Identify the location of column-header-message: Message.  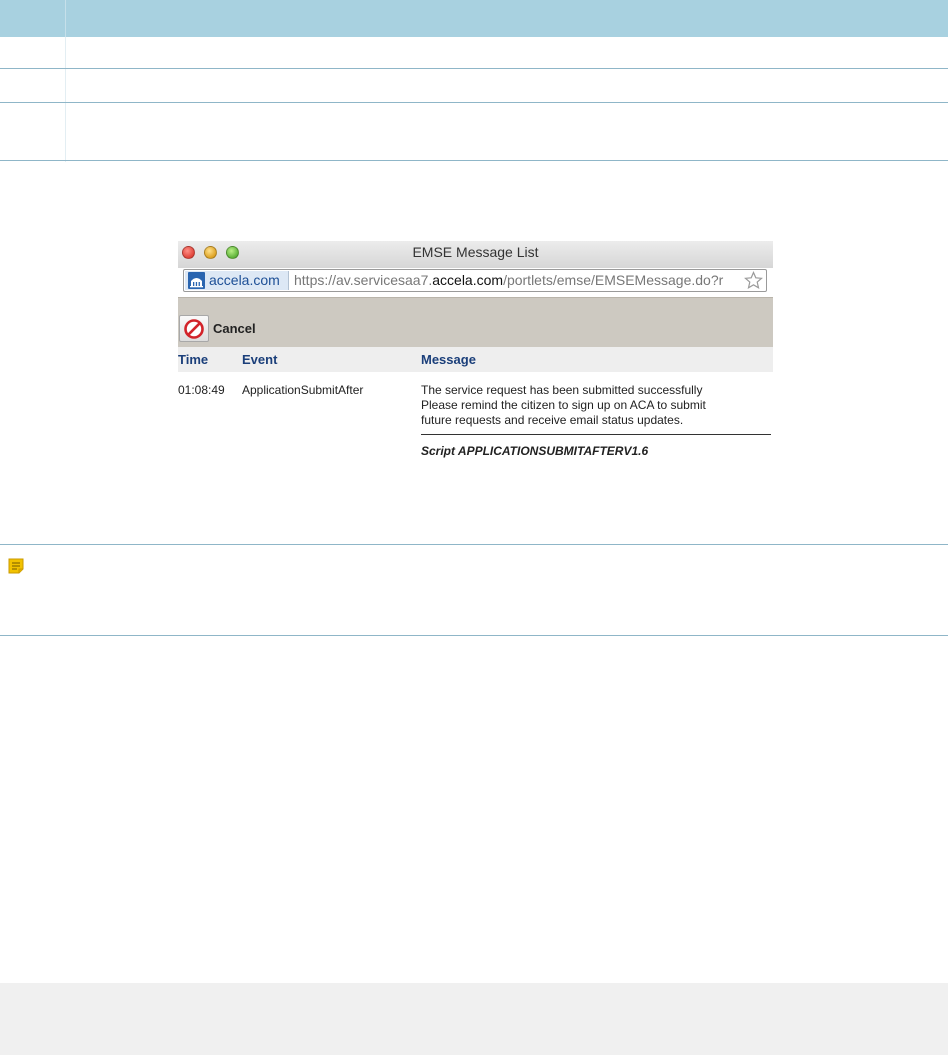
(448, 359).